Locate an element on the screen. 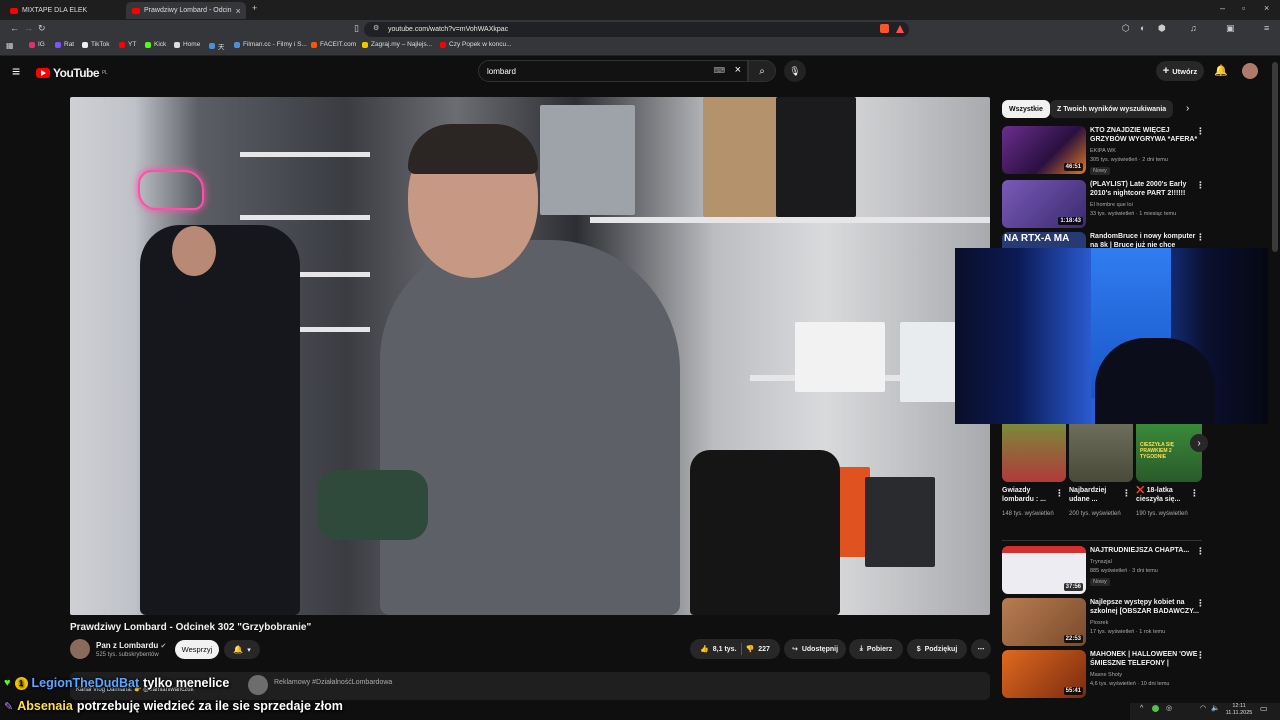 The height and width of the screenshot is (720, 1280). brave-shield-icon is located at coordinates (884, 28).